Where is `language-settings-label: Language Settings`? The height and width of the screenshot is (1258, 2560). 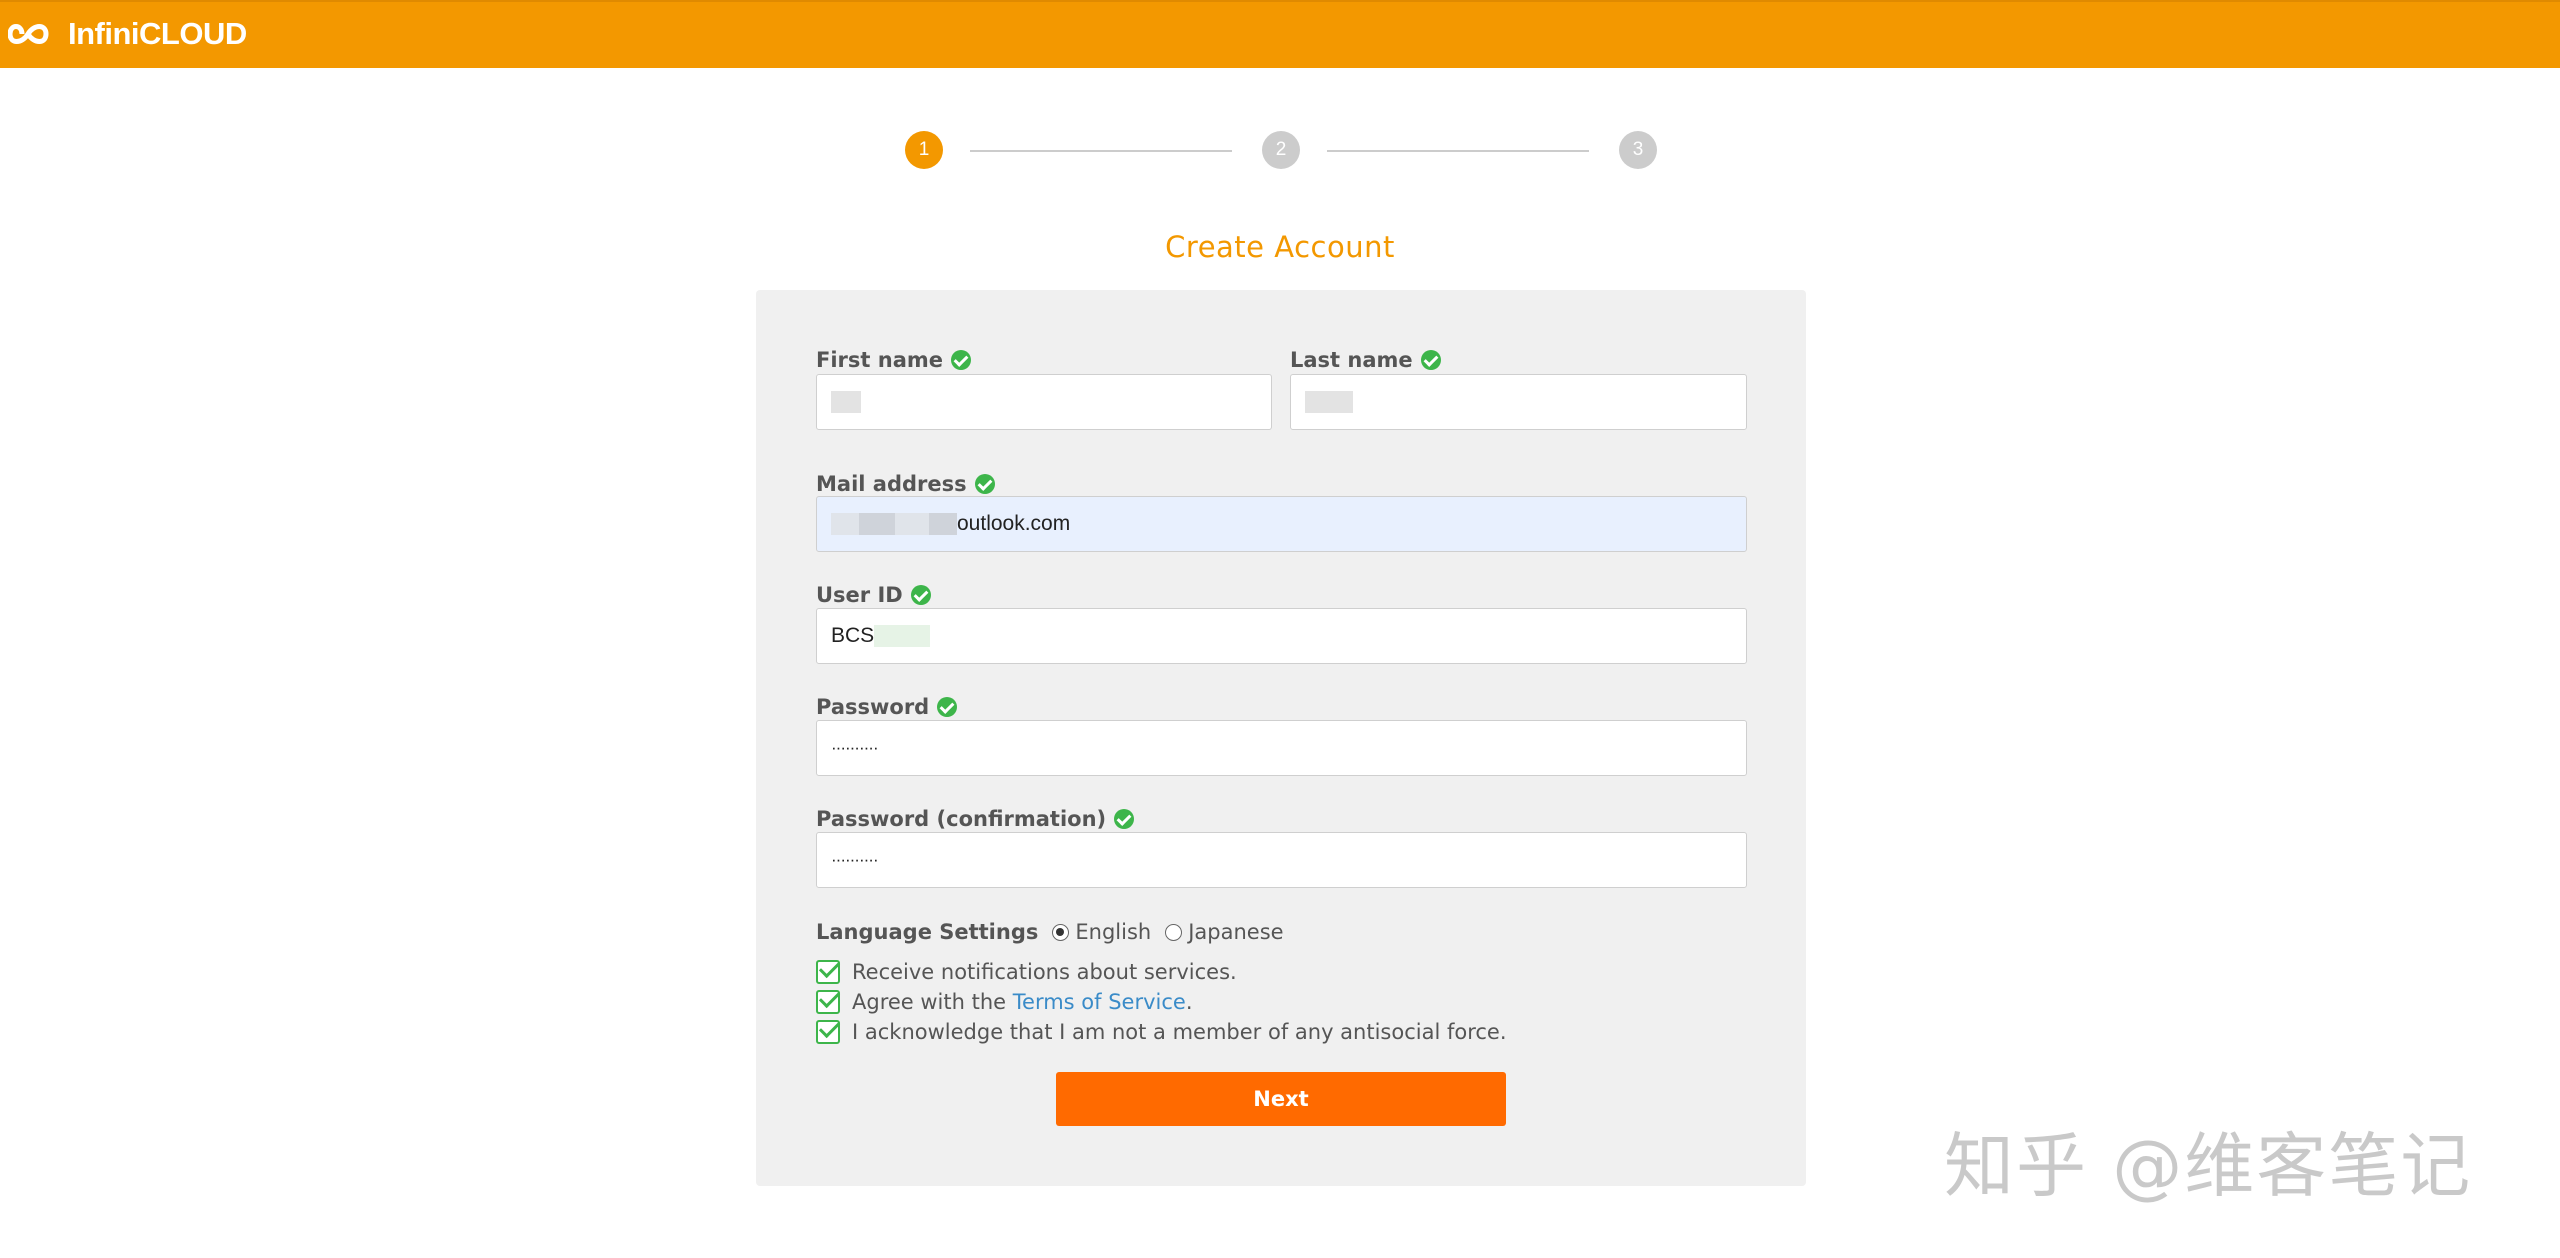 language-settings-label: Language Settings is located at coordinates (927, 932).